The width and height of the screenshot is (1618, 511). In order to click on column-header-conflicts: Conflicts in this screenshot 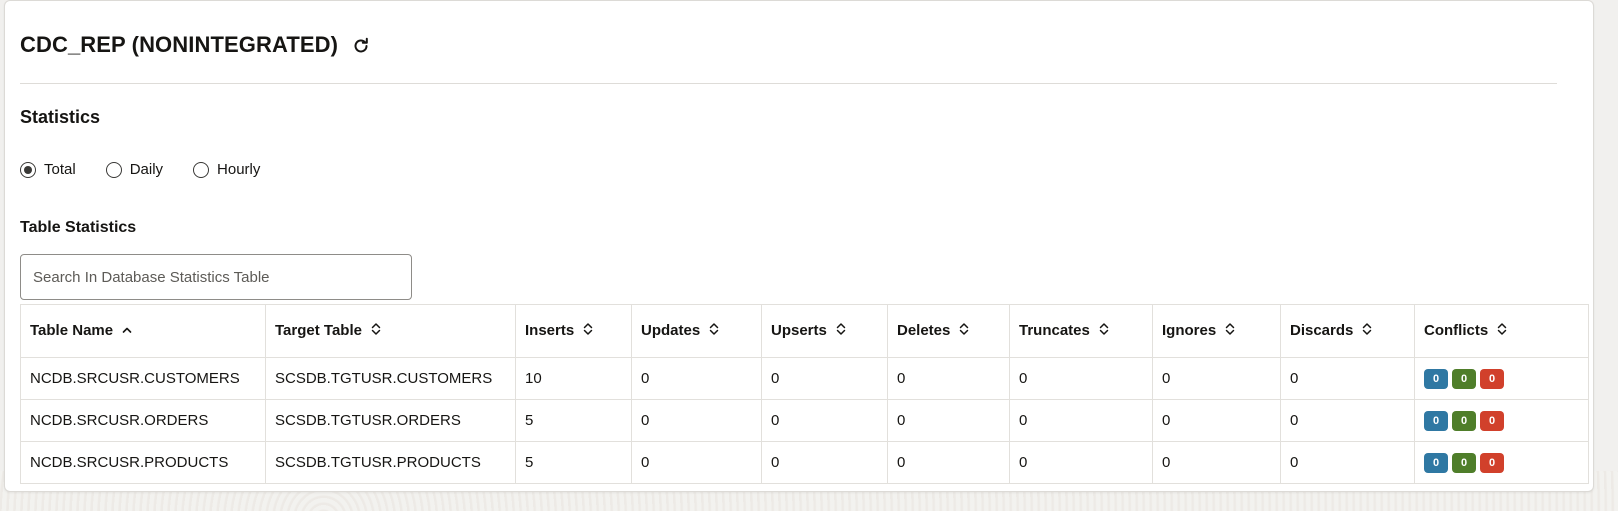, I will do `click(1501, 331)`.